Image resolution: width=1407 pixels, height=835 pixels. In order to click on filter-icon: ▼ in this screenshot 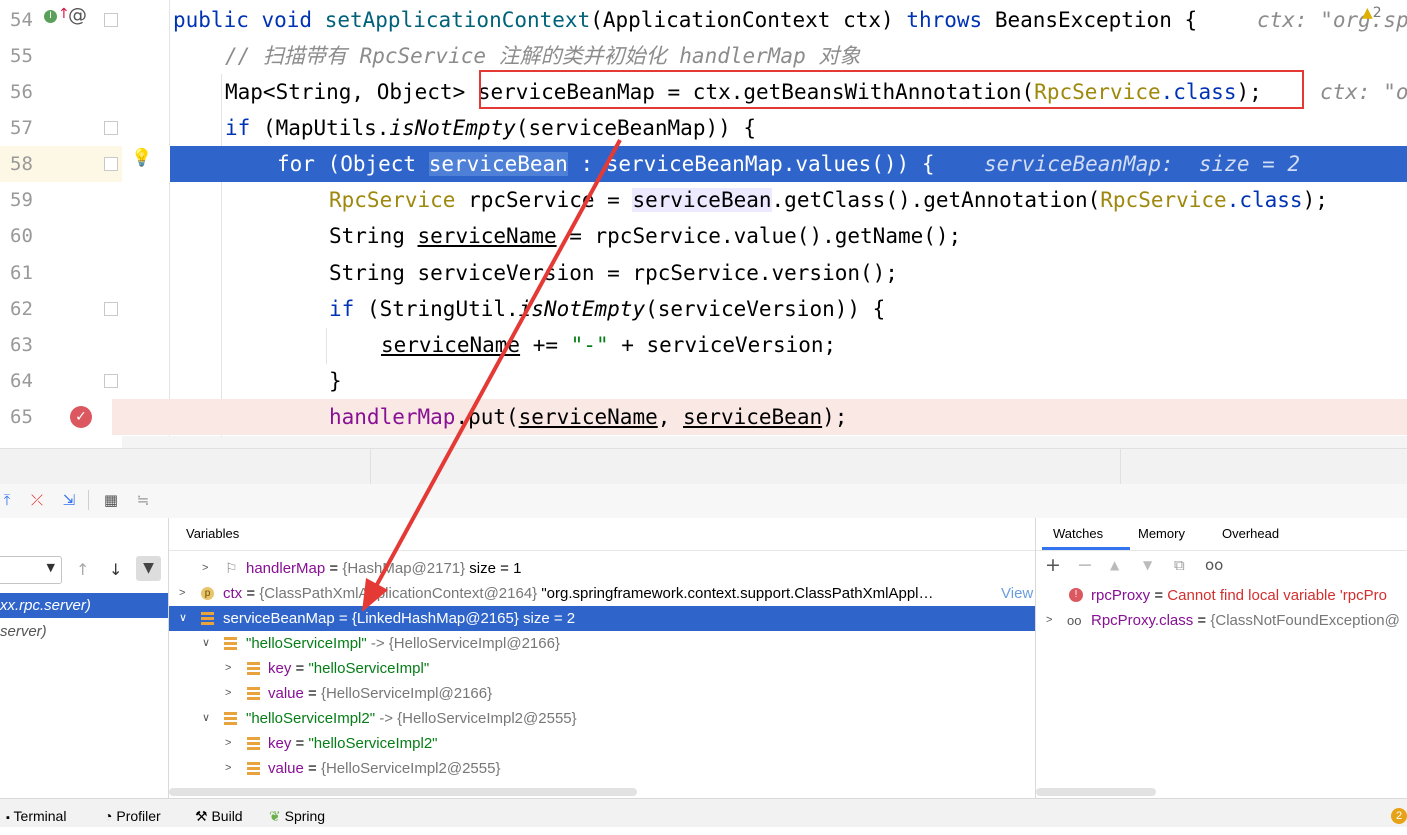, I will do `click(148, 568)`.